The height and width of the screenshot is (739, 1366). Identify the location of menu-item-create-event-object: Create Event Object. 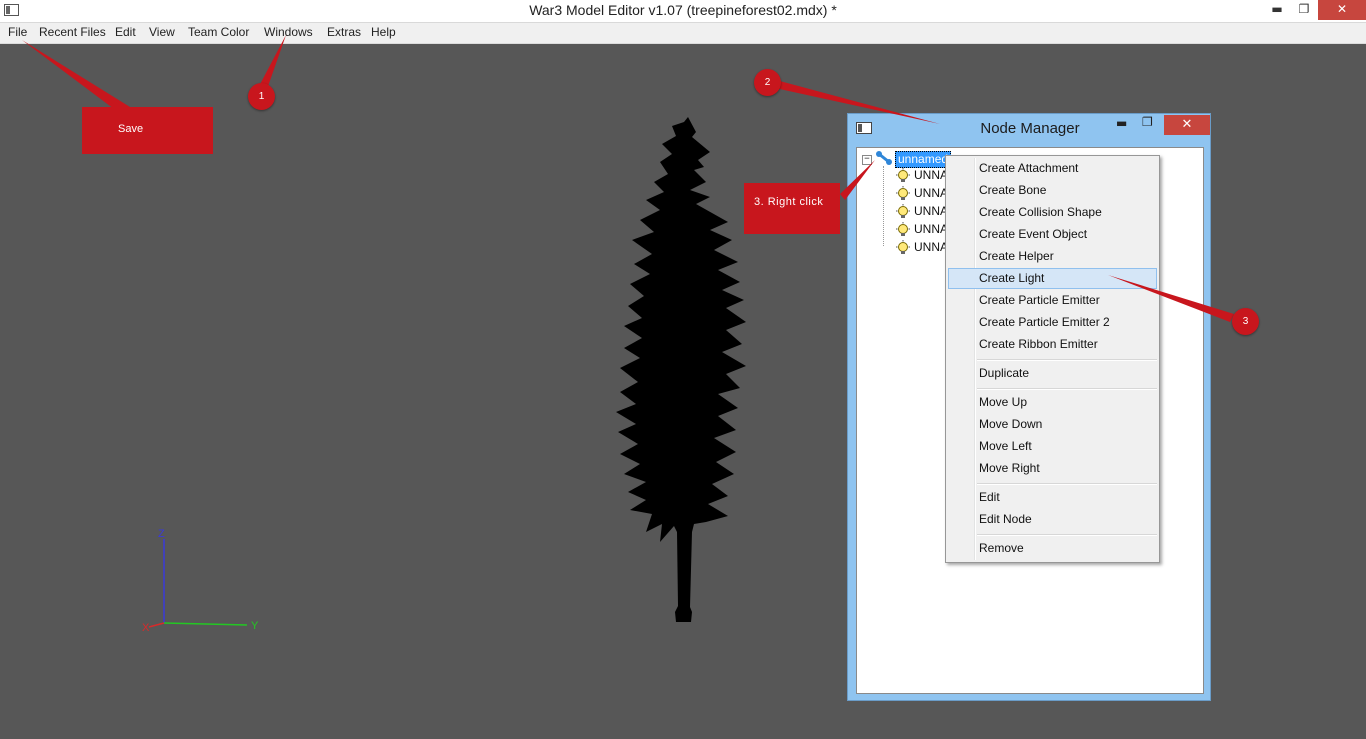
(1052, 234).